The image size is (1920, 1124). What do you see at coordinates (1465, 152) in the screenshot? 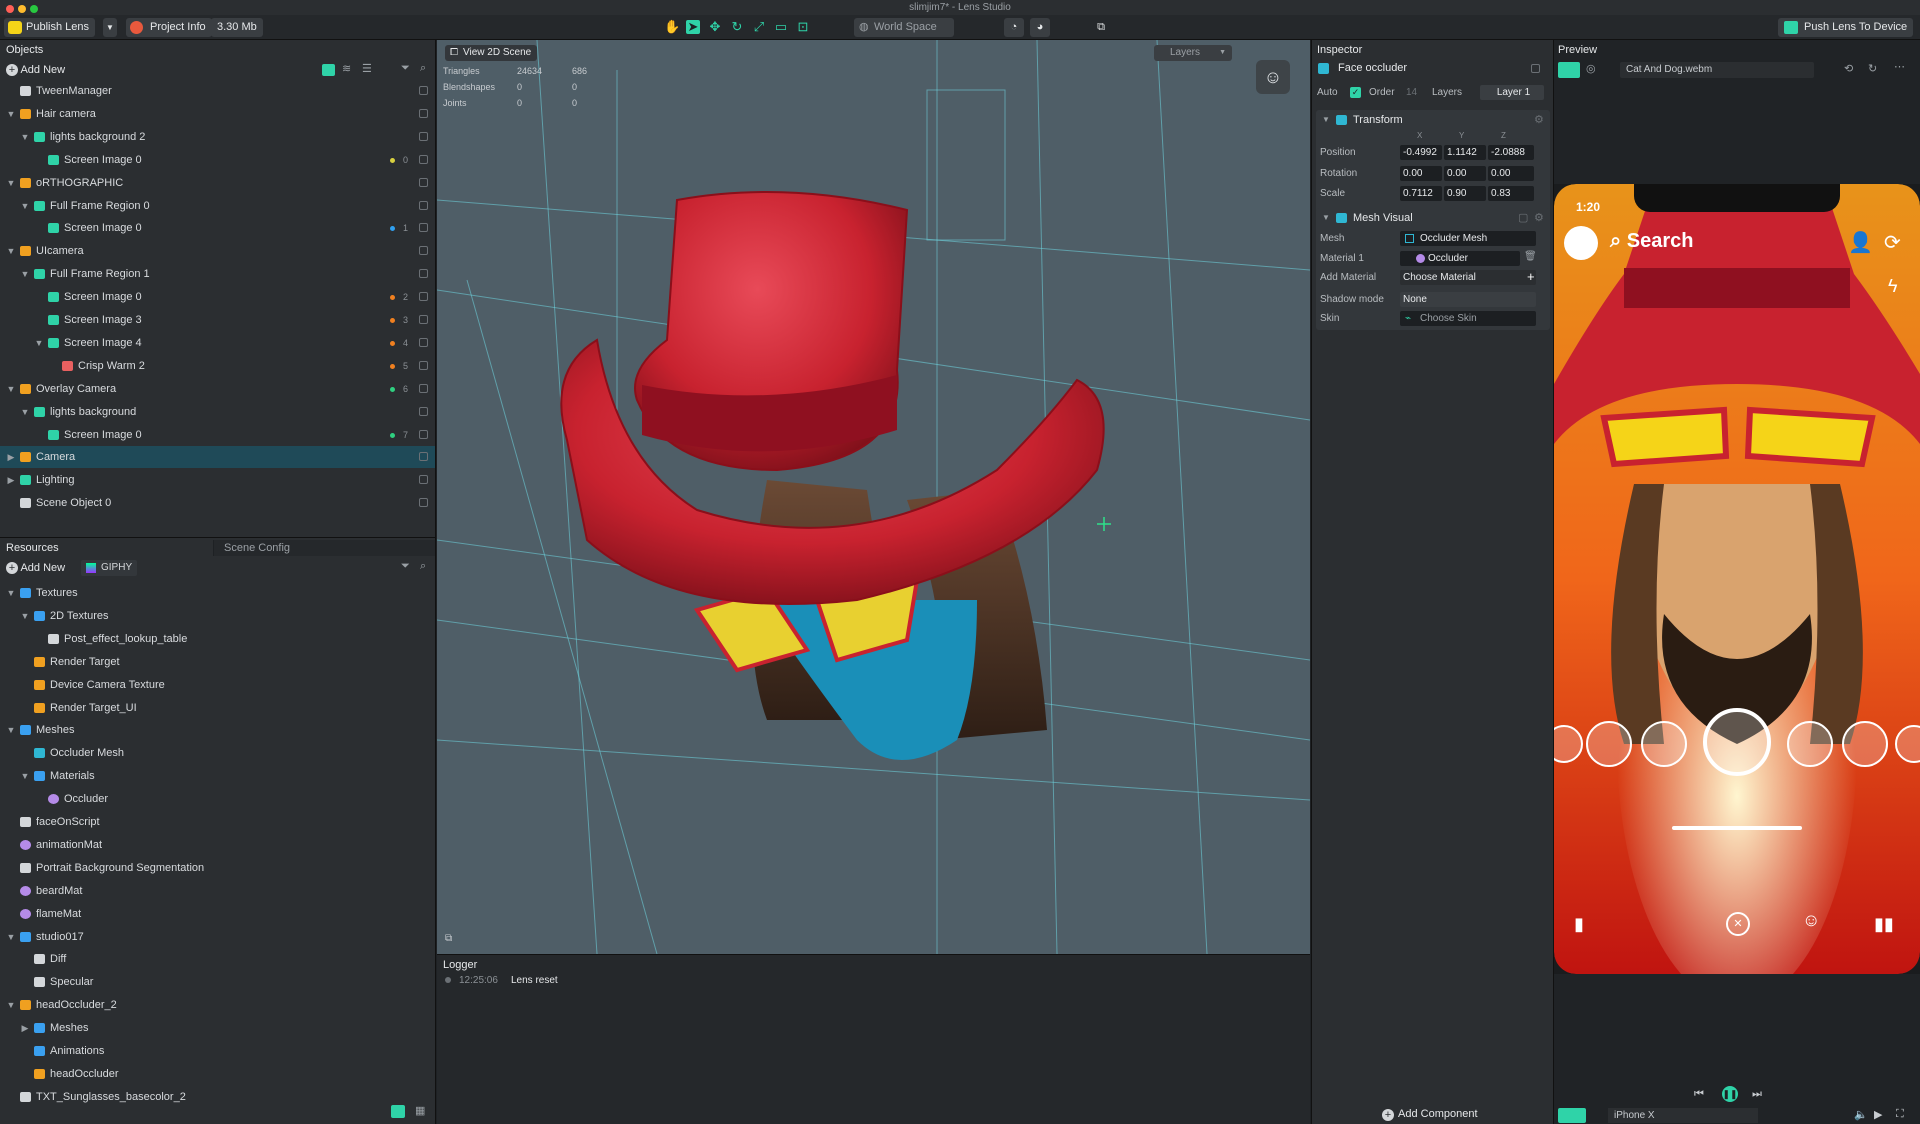
I see `position-y-field: 1.1142` at bounding box center [1465, 152].